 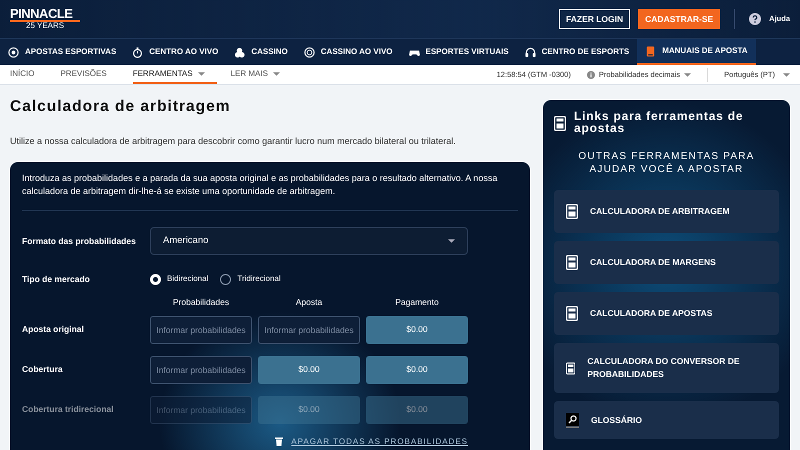 What do you see at coordinates (174, 74) in the screenshot?
I see `subnav-tab: FERRAMENTAS` at bounding box center [174, 74].